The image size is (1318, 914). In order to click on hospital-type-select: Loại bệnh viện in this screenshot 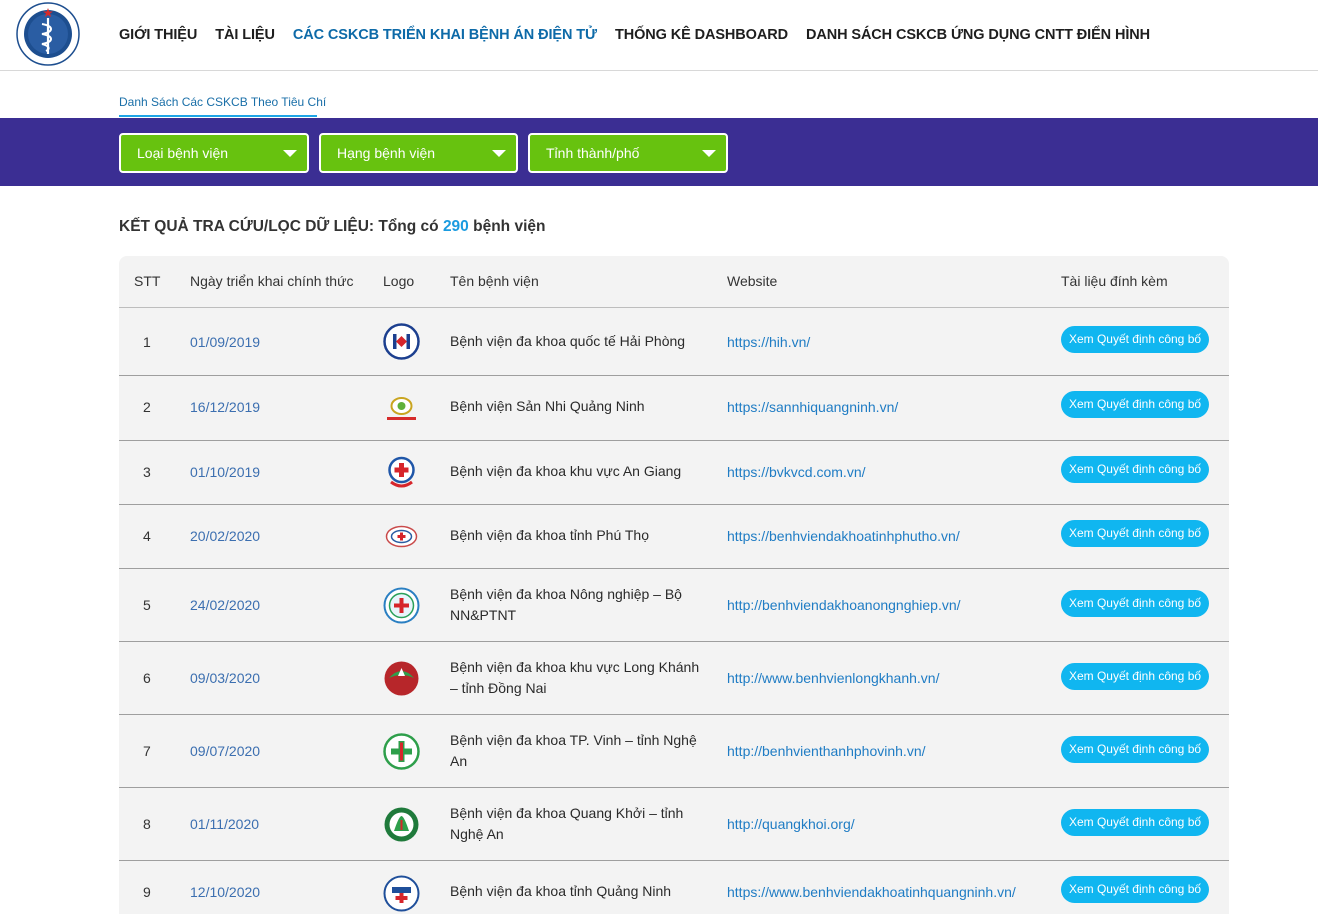, I will do `click(214, 153)`.